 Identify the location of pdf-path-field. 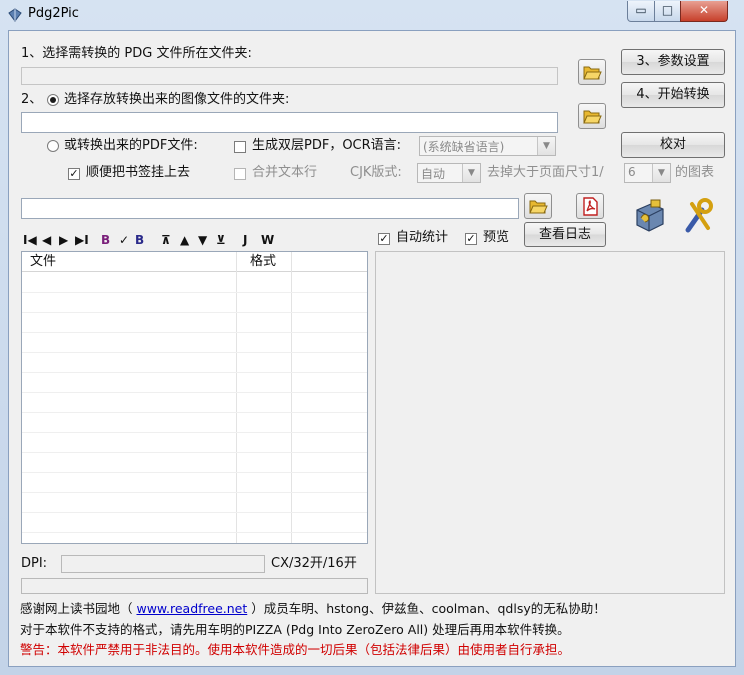
(270, 208).